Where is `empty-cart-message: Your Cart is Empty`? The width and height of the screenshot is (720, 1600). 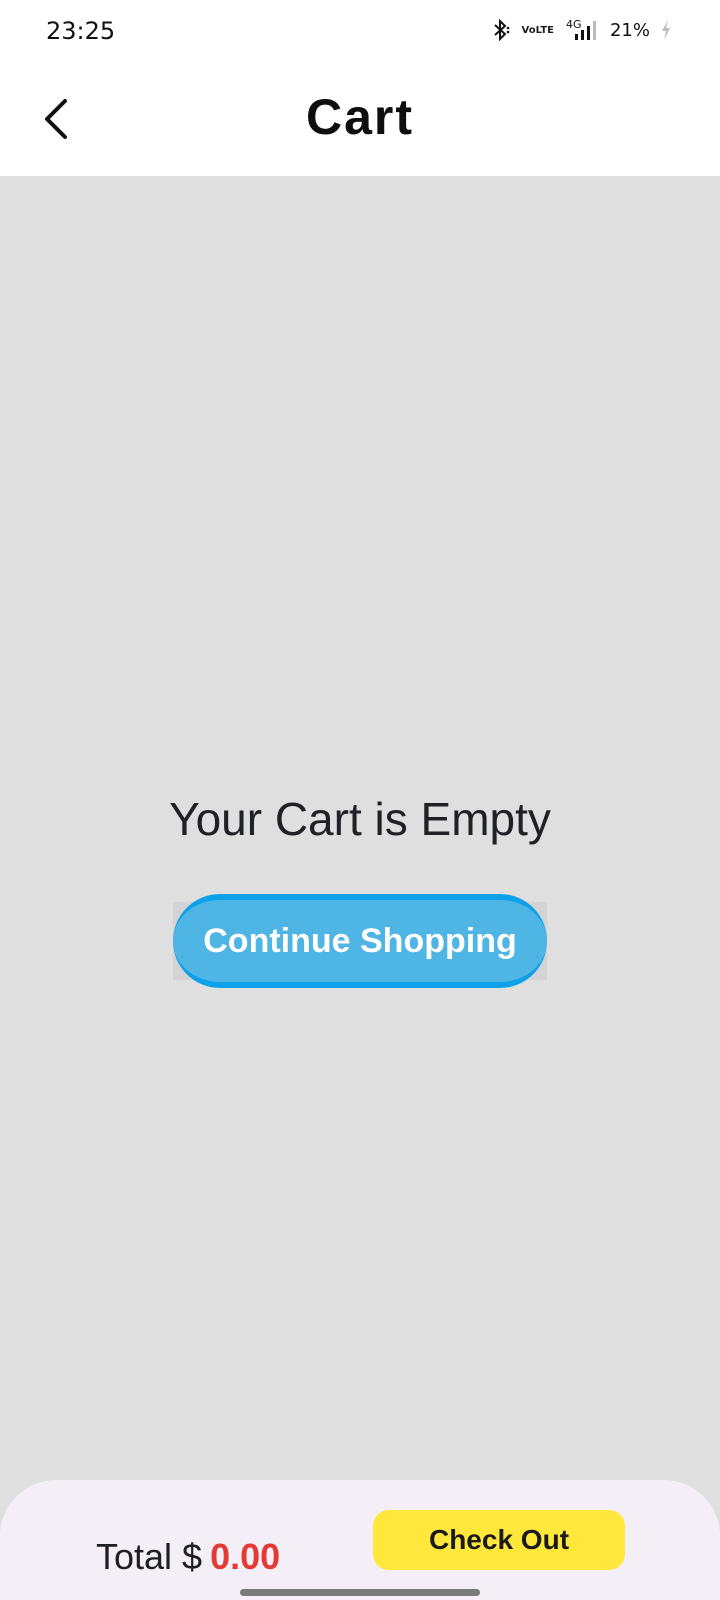 empty-cart-message: Your Cart is Empty is located at coordinates (360, 819).